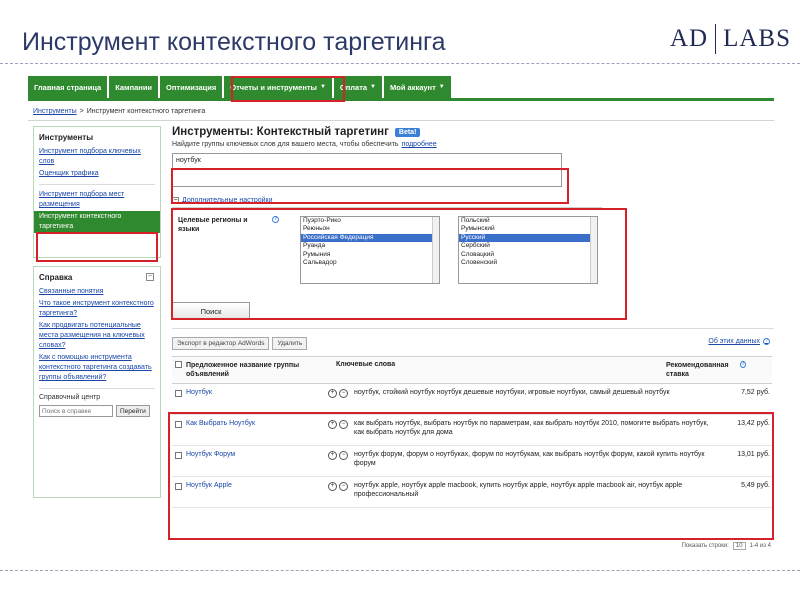  What do you see at coordinates (257, 454) in the screenshot?
I see `row-group-name: Ноутбук Форум` at bounding box center [257, 454].